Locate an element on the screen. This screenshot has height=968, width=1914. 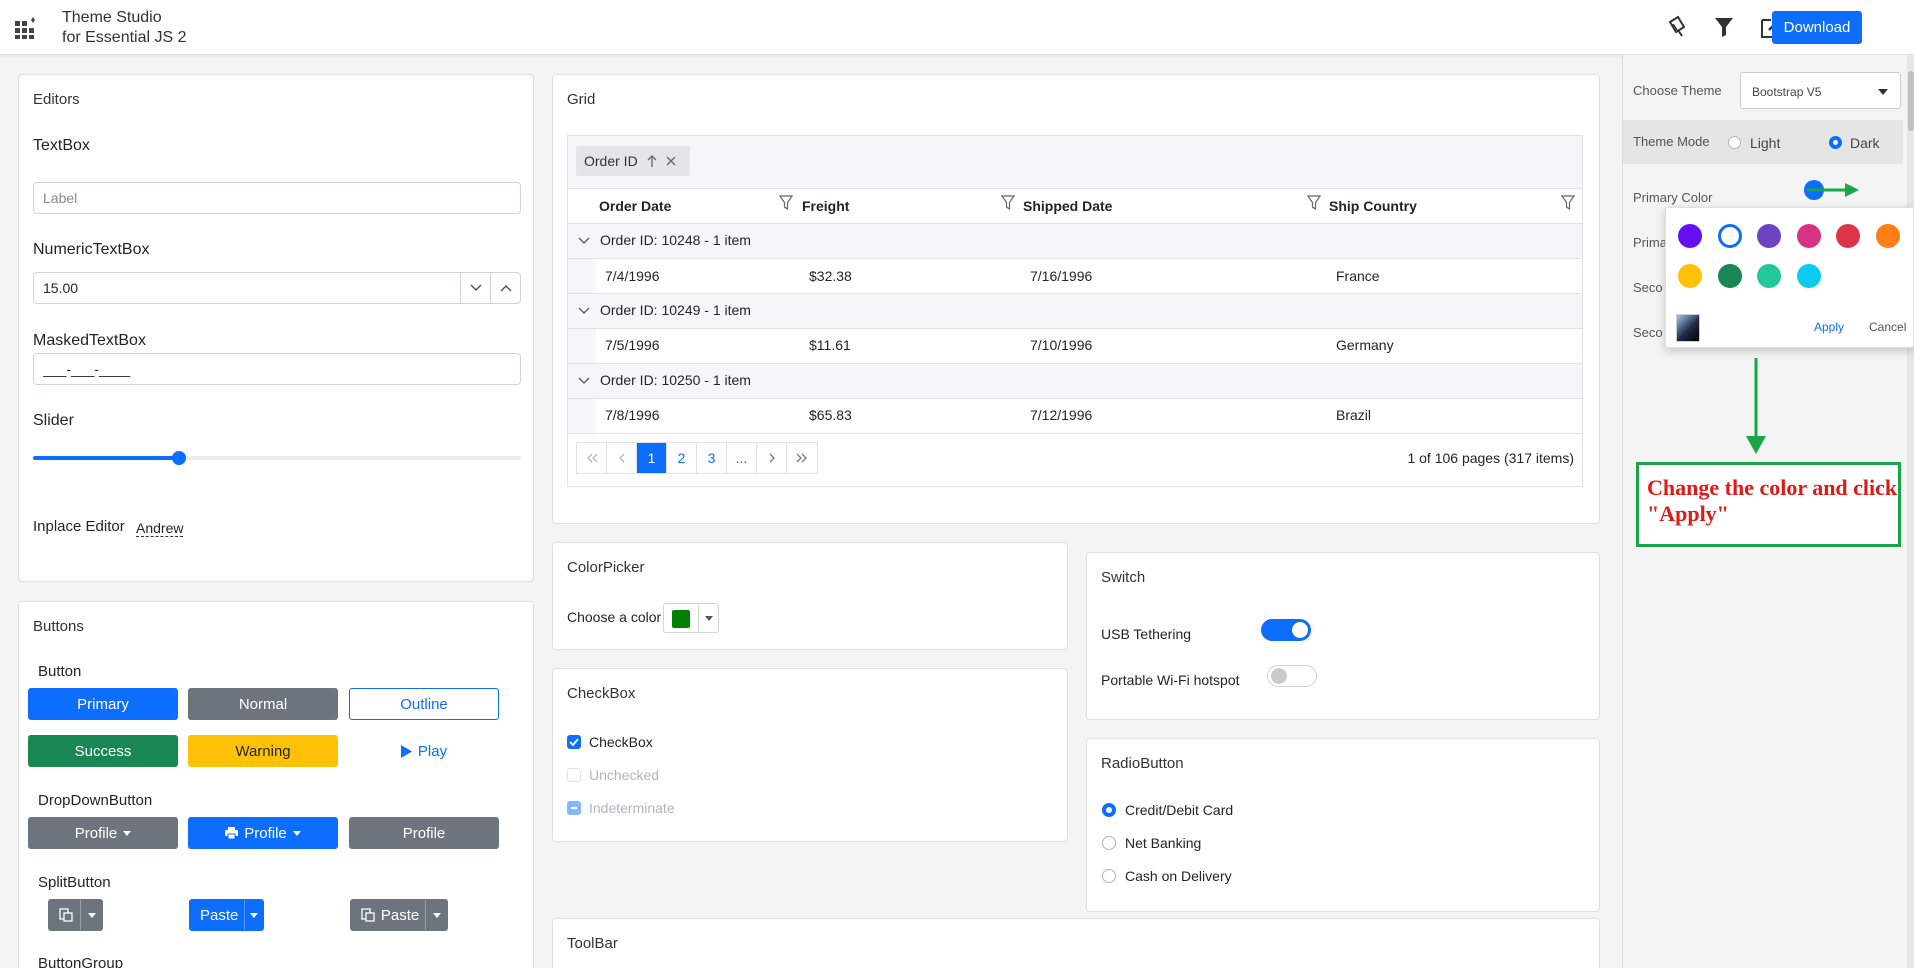
column-header-shipped-date: Shipped Date is located at coordinates (1067, 206).